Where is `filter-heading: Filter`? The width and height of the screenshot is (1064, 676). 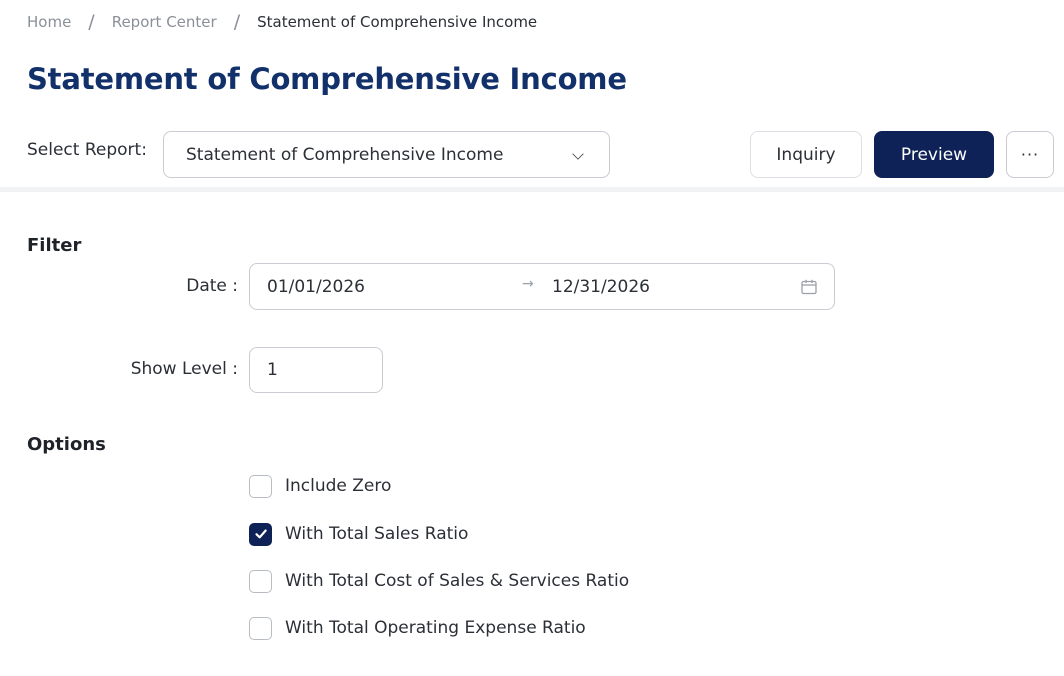
filter-heading: Filter is located at coordinates (54, 245).